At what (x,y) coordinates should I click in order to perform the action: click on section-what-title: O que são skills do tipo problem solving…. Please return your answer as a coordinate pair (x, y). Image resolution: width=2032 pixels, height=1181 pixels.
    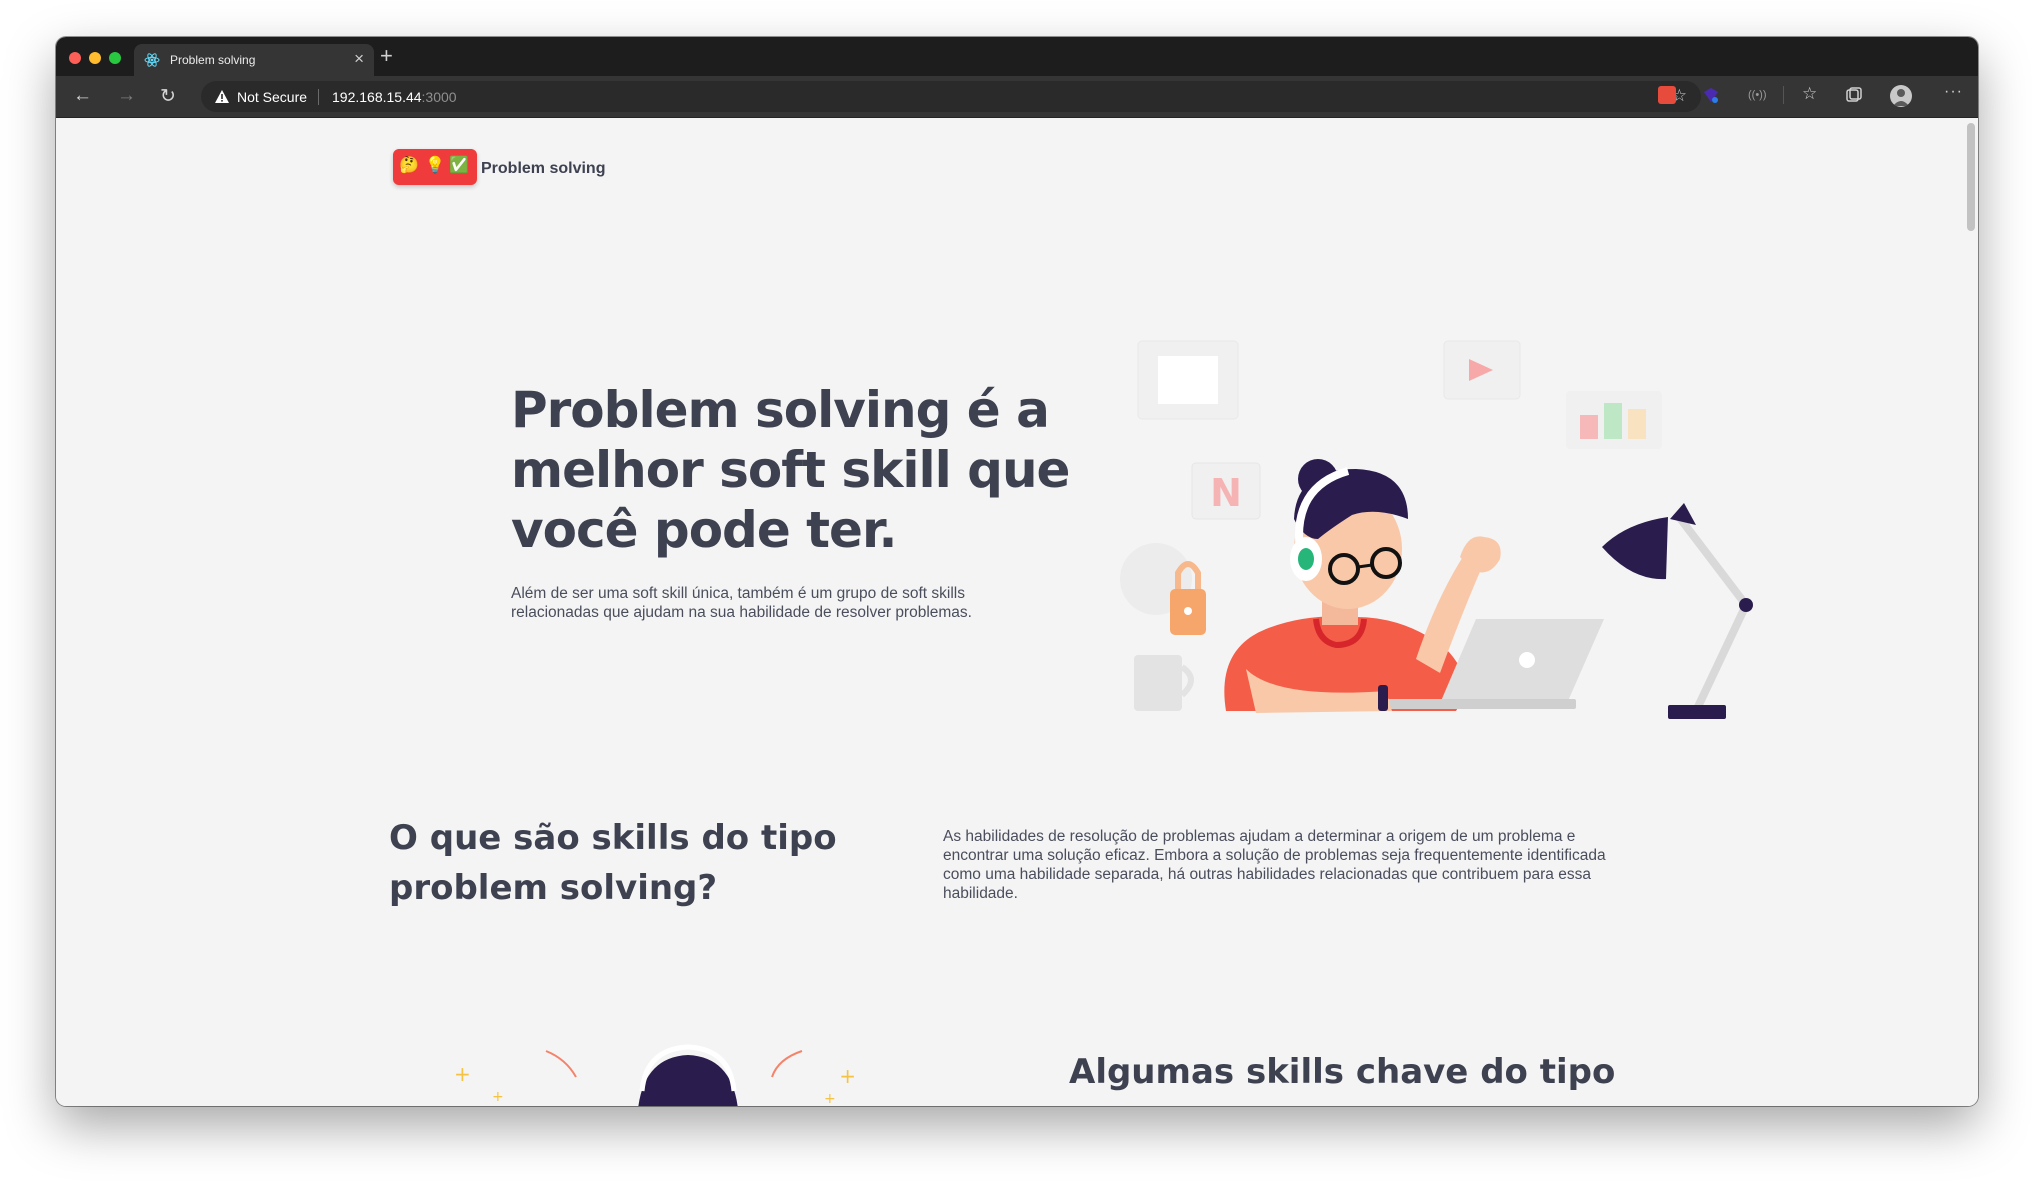
    Looking at the image, I should click on (613, 863).